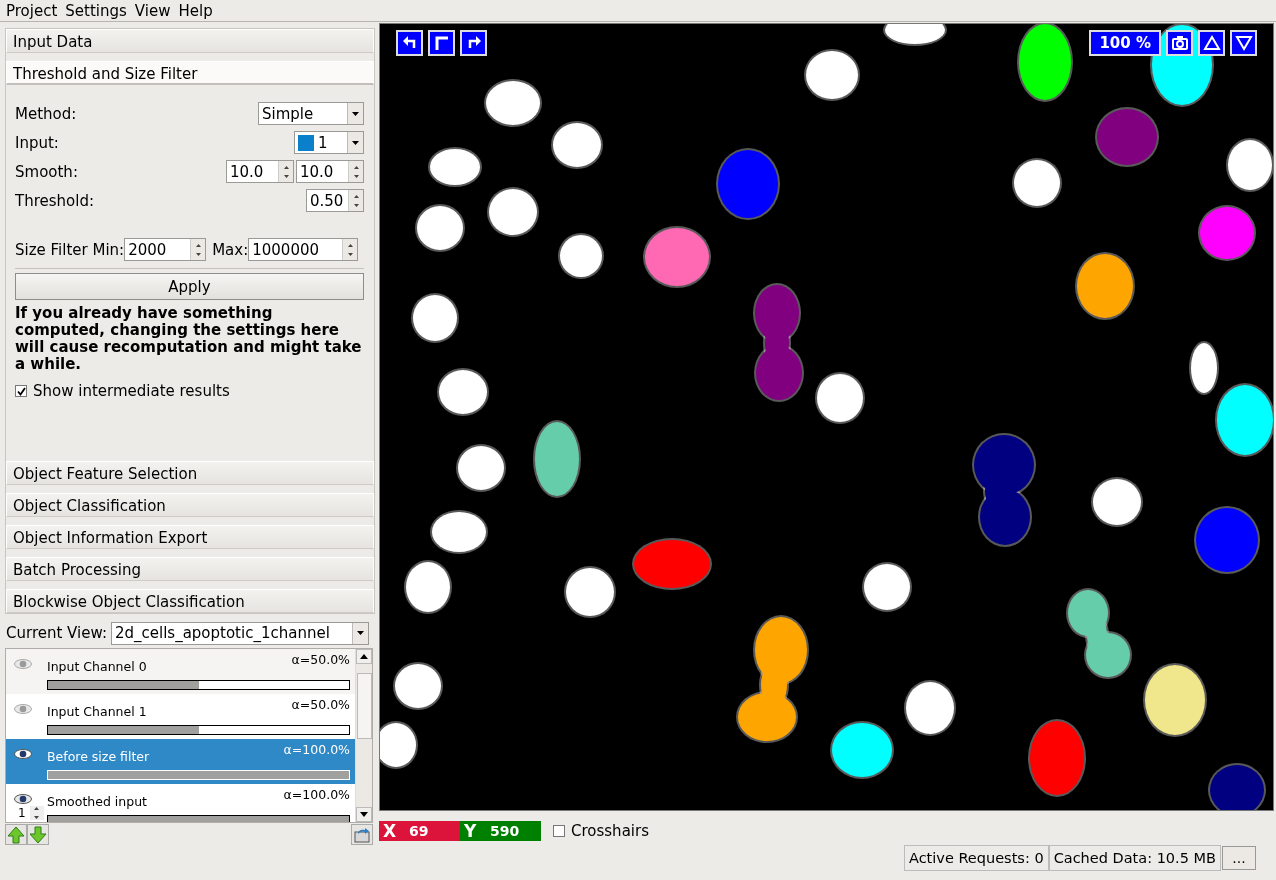 This screenshot has height=880, width=1276. I want to click on warning-text: If you already have something computed, changing the settings here will cause recomputation and might take a while., so click(188, 339).